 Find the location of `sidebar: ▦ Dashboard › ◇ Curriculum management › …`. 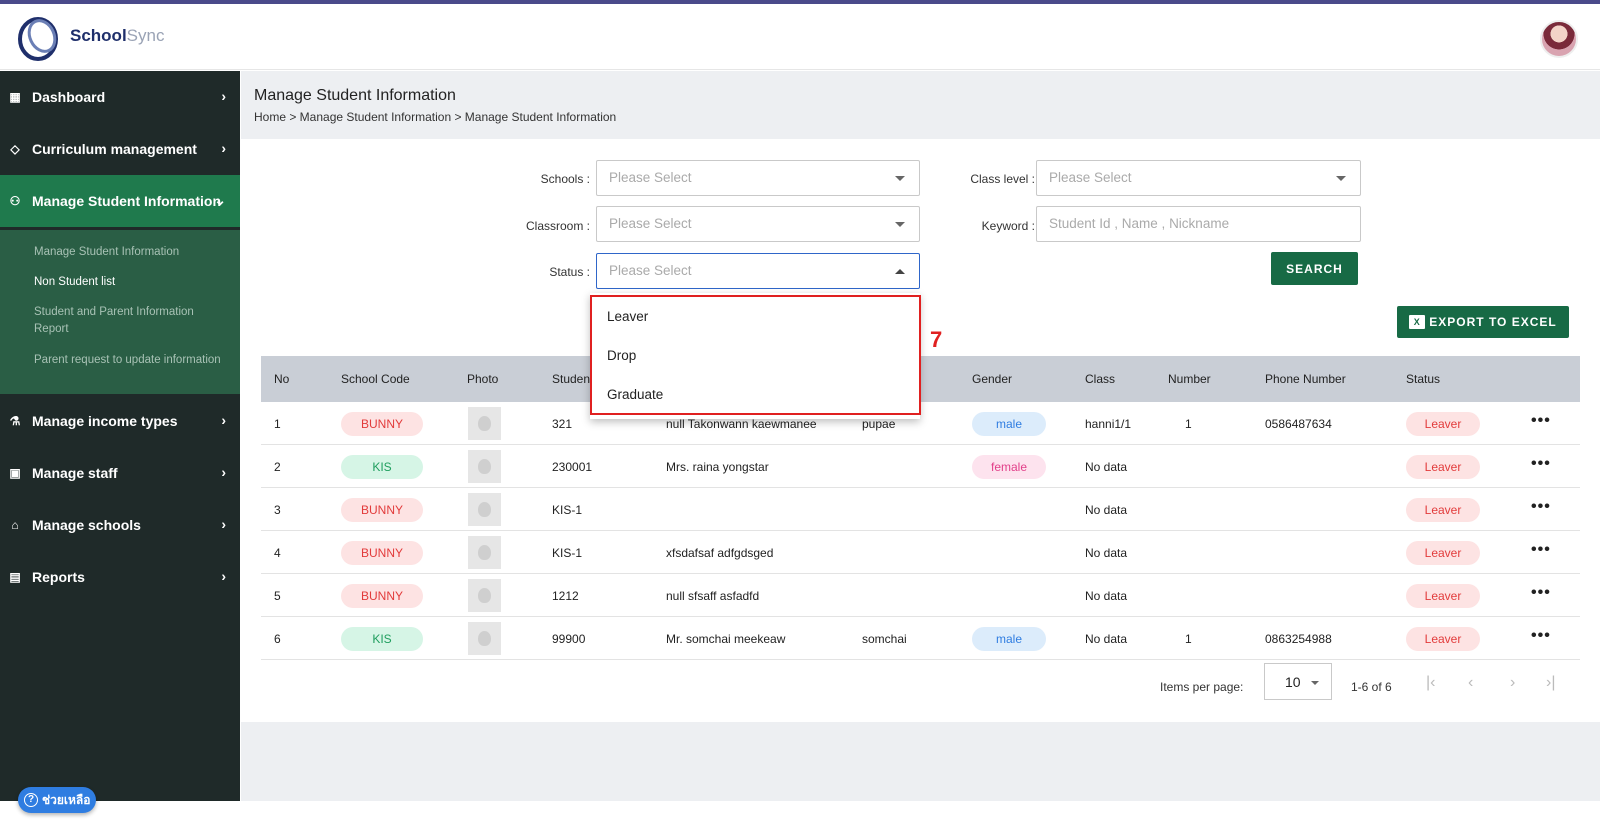

sidebar: ▦ Dashboard › ◇ Curriculum management › … is located at coordinates (120, 436).